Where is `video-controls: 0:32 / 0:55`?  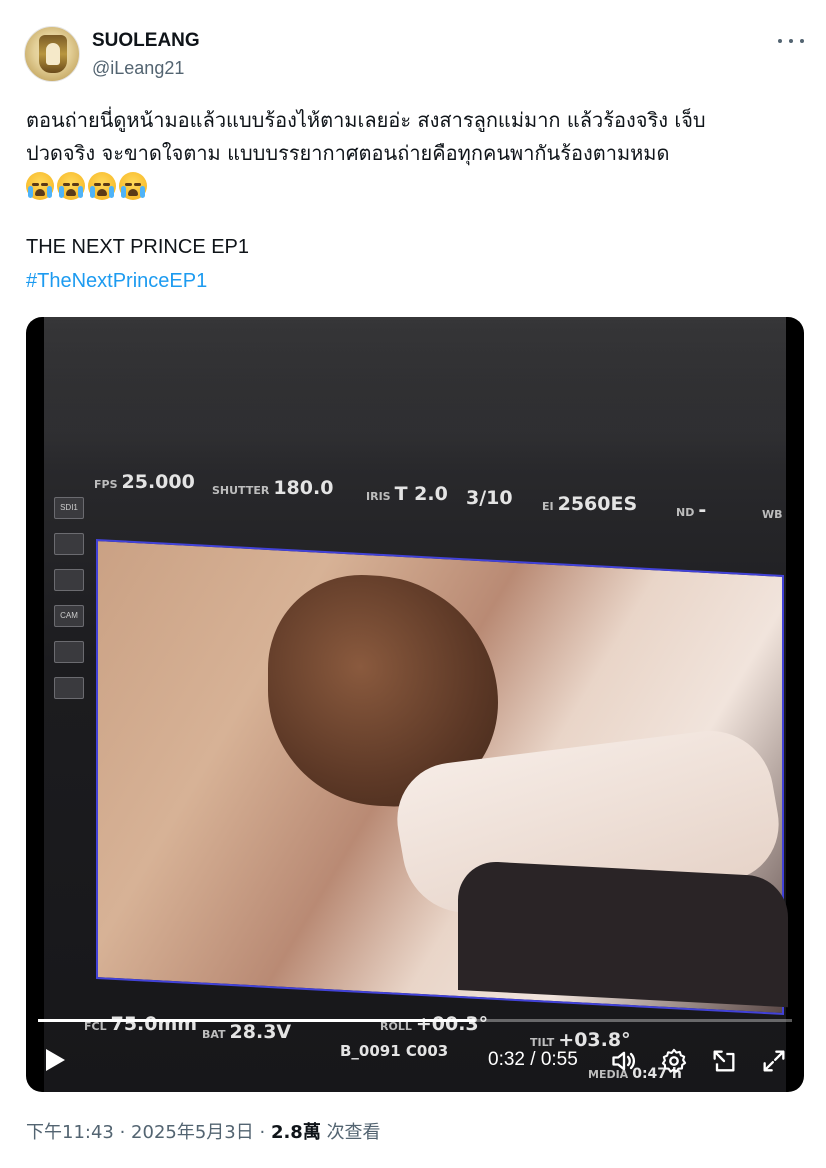
video-controls: 0:32 / 0:55 is located at coordinates (415, 1062).